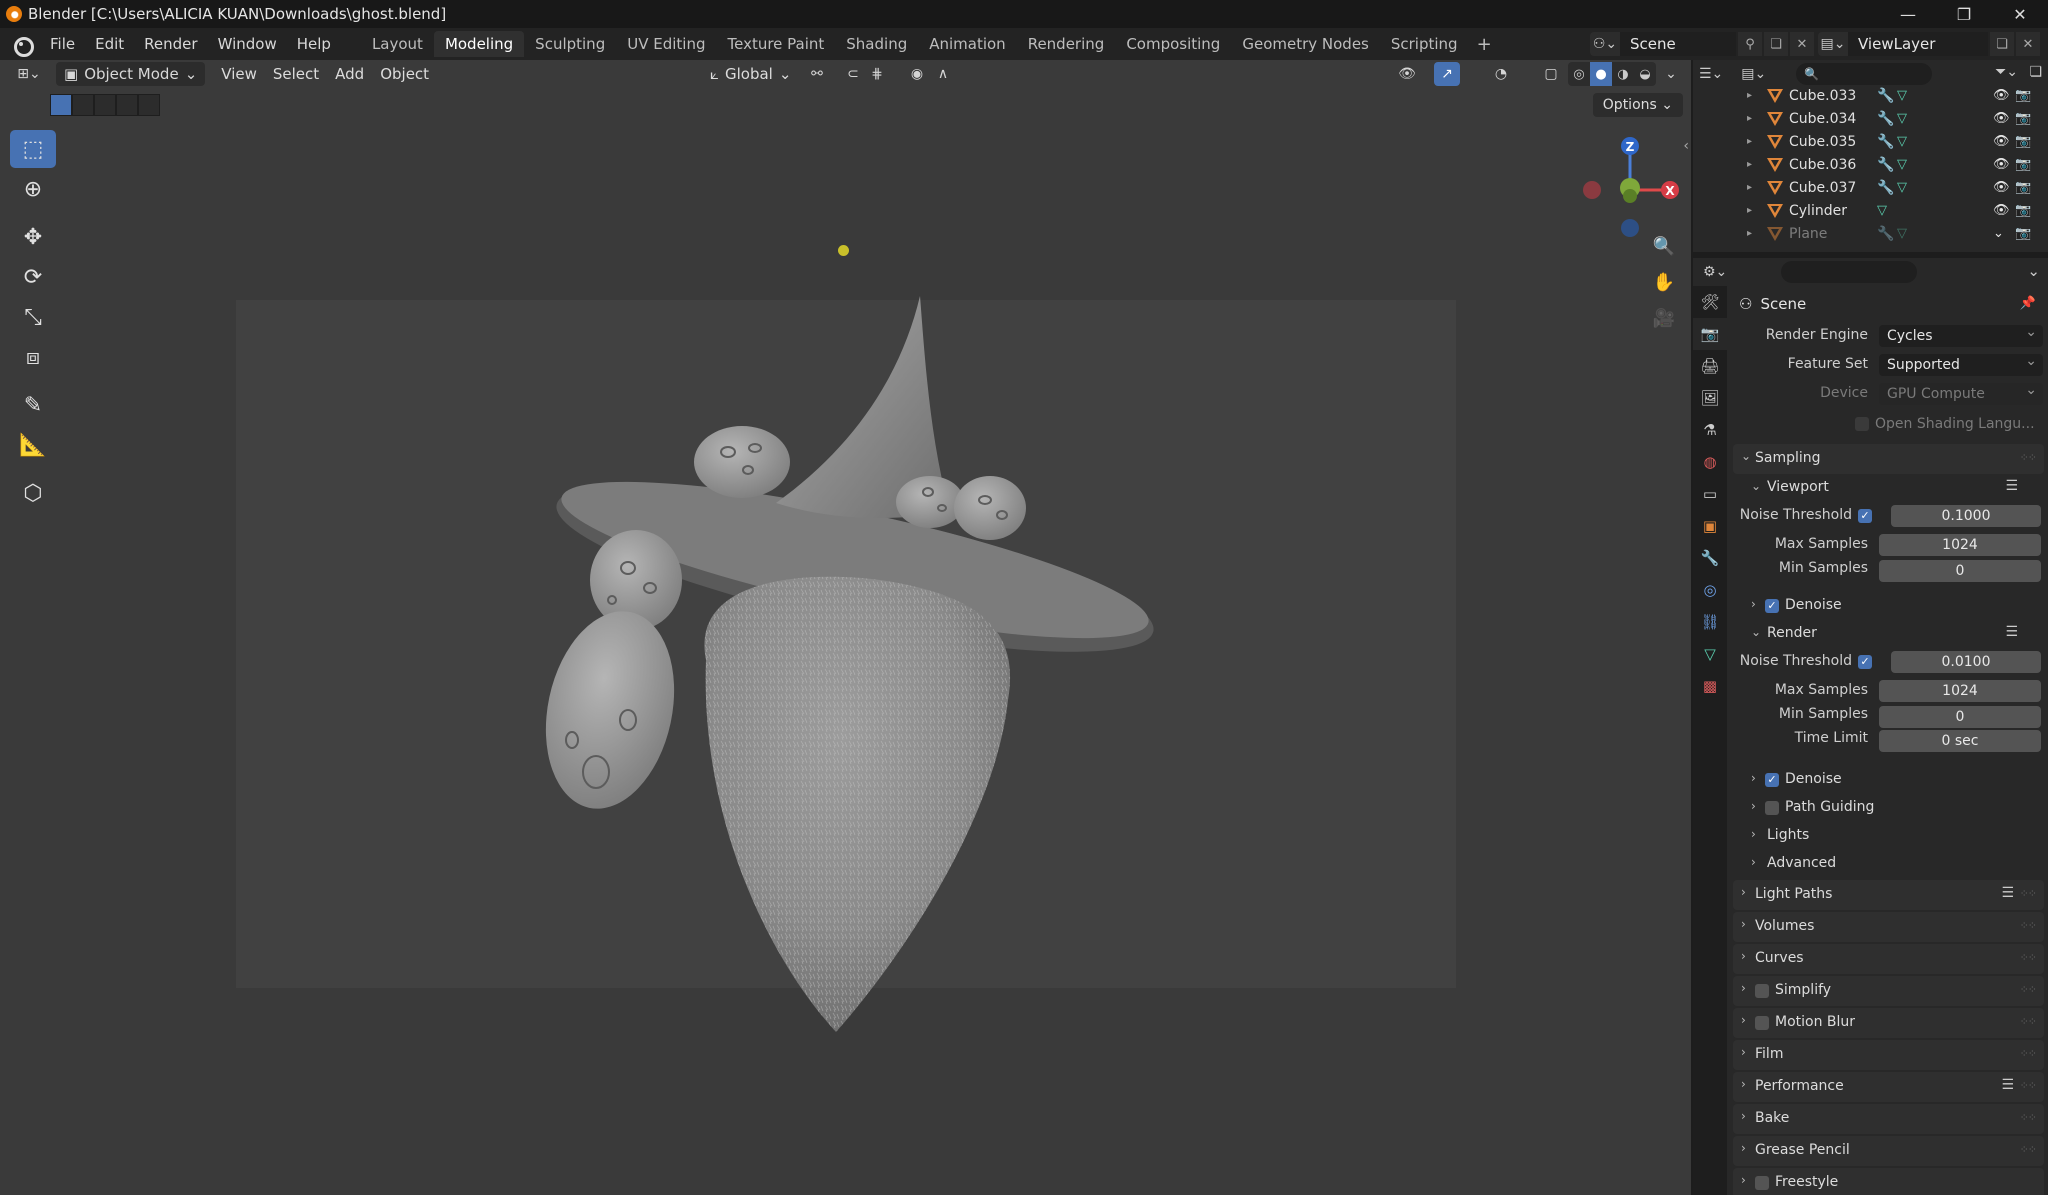 The width and height of the screenshot is (2048, 1195). Describe the element at coordinates (397, 44) in the screenshot. I see `tab-layout: Layout` at that location.